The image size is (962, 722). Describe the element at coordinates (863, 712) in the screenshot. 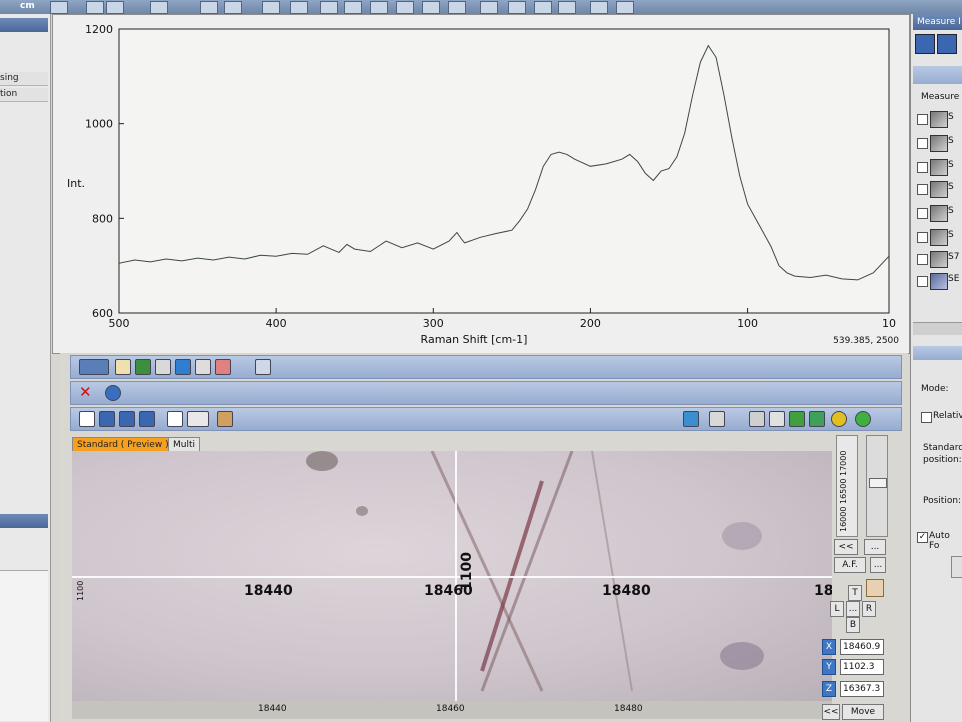

I see `move-button: Move` at that location.